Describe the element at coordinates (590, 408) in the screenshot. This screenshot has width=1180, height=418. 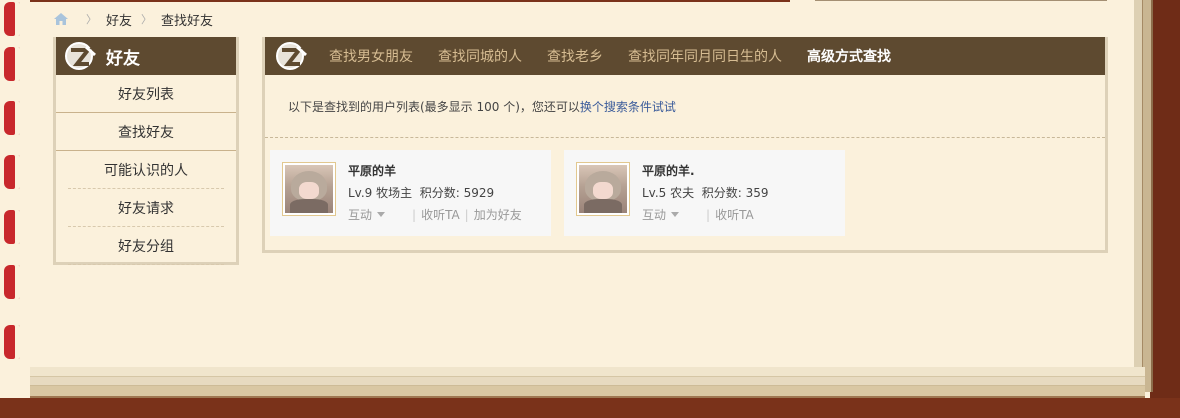
I see `book-cover-bottom` at that location.